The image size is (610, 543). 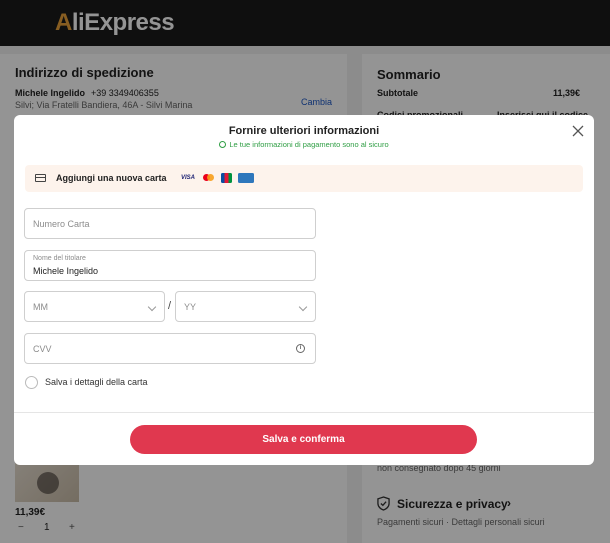 I want to click on cardholder-name-field: Nome del titolare Michele Ingelido, so click(x=170, y=265).